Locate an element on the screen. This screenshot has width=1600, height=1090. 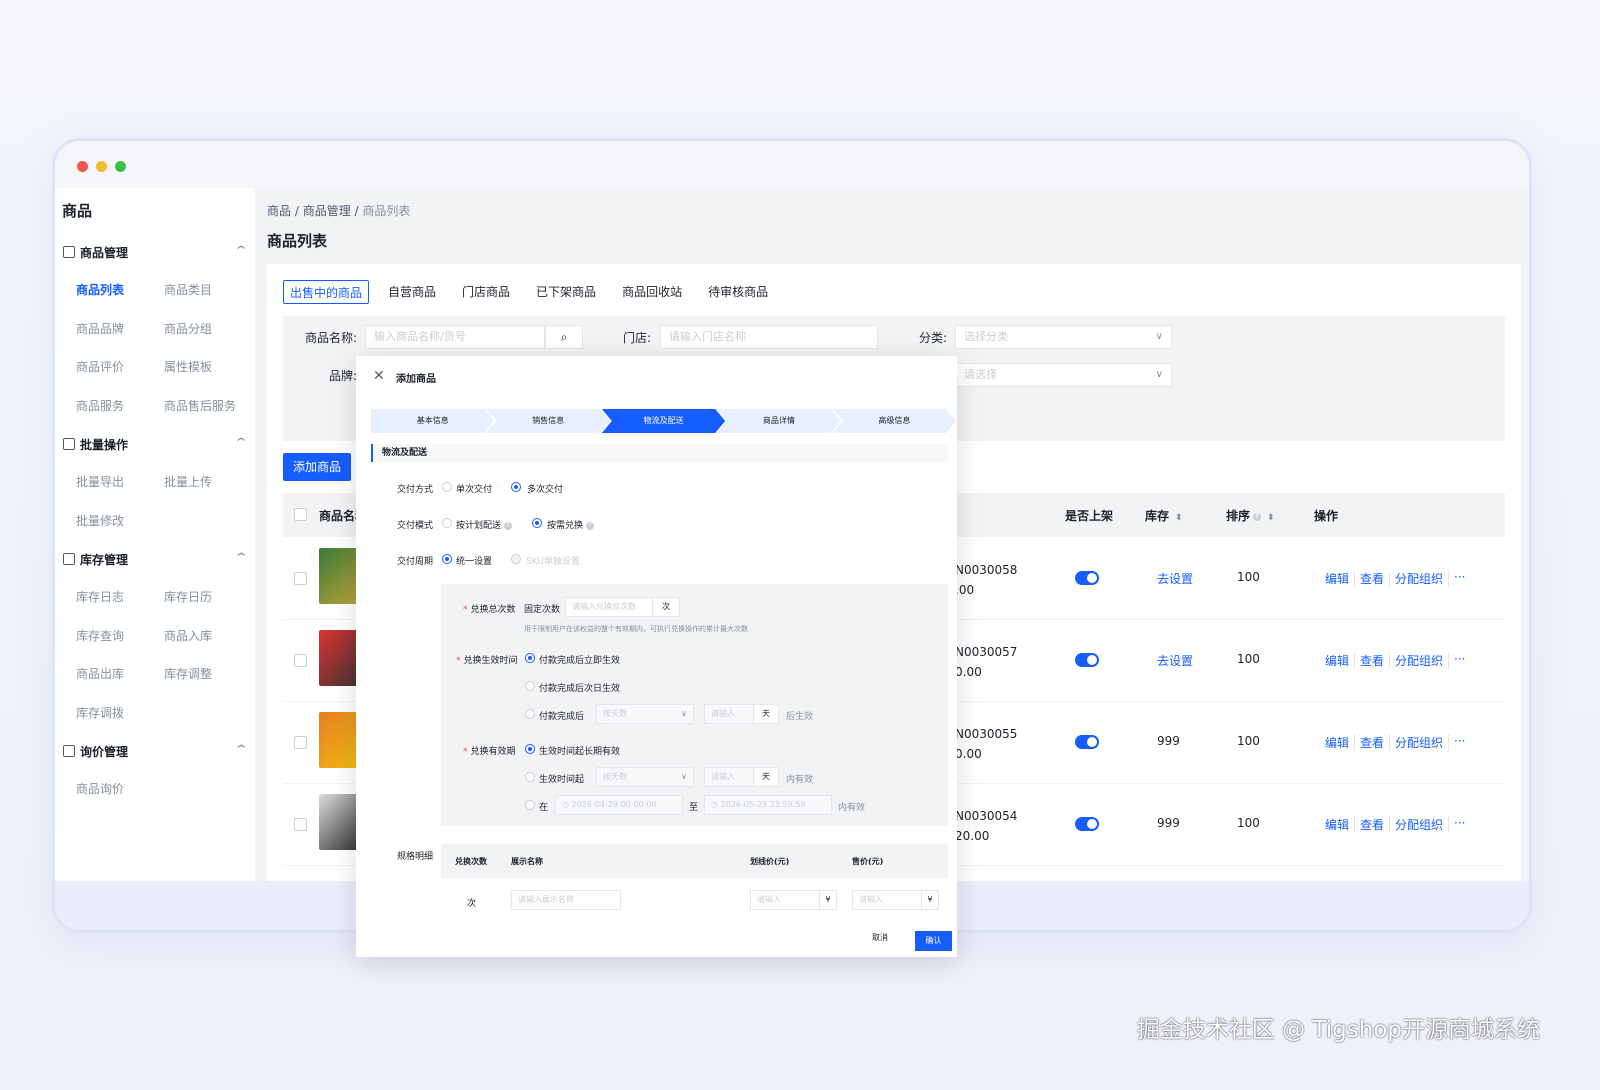
step-advanced: 高级信息 is located at coordinates (894, 421).